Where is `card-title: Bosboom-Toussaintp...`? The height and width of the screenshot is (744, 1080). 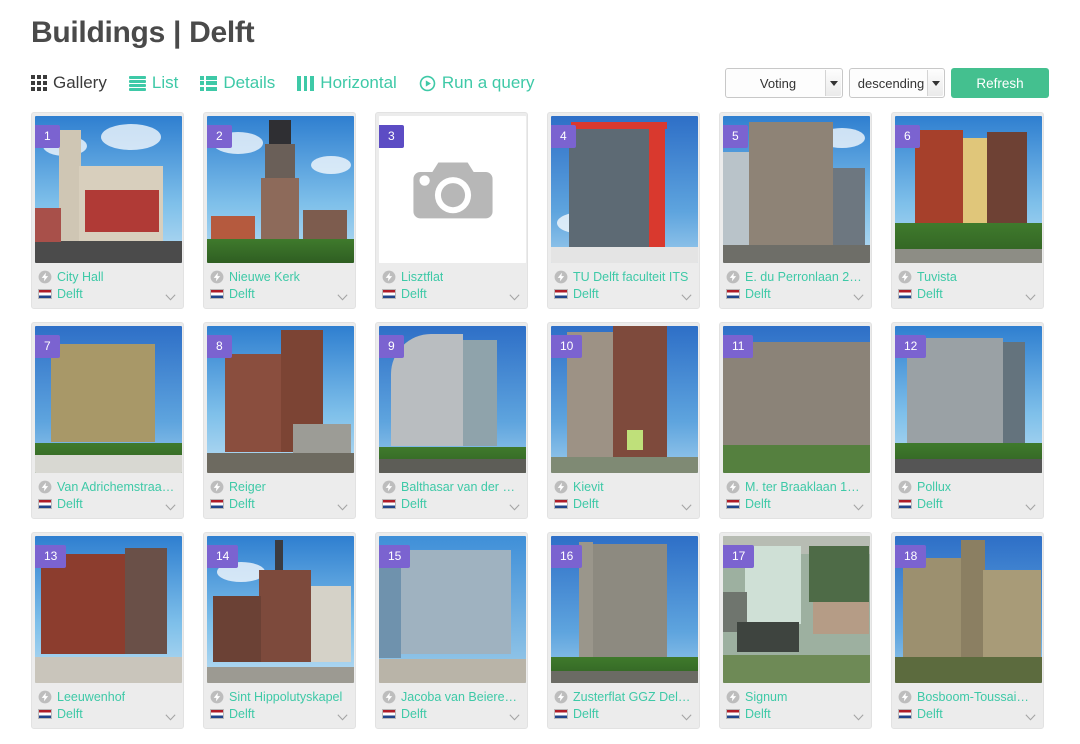 card-title: Bosboom-Toussaintp... is located at coordinates (976, 697).